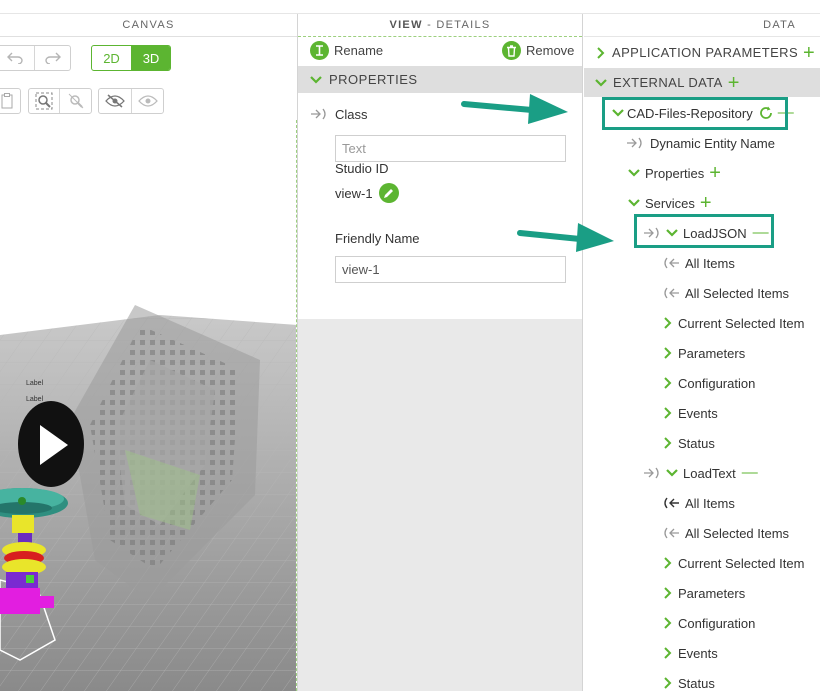 This screenshot has width=820, height=691. What do you see at coordinates (440, 25) in the screenshot?
I see `details-title: VIEW - DETAILS` at bounding box center [440, 25].